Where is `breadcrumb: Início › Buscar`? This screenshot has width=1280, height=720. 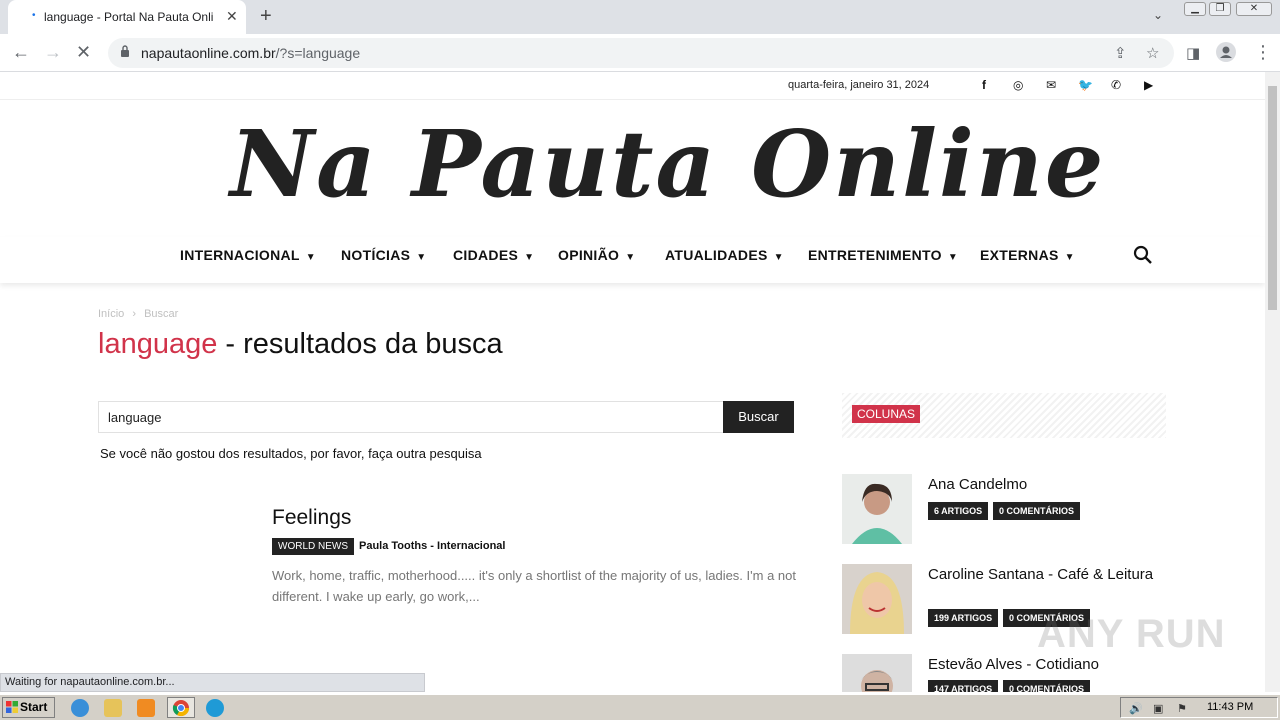 breadcrumb: Início › Buscar is located at coordinates (138, 314).